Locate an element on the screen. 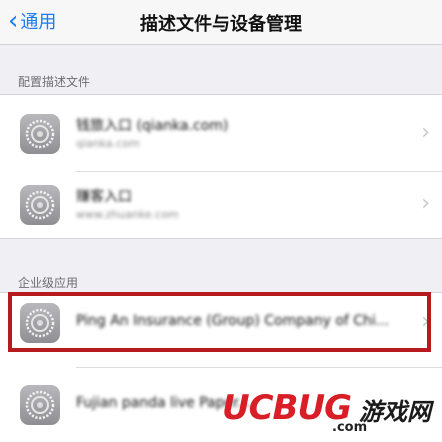 The image size is (442, 442). profile-title: 钱旅入口 (qianka.com) is located at coordinates (152, 126).